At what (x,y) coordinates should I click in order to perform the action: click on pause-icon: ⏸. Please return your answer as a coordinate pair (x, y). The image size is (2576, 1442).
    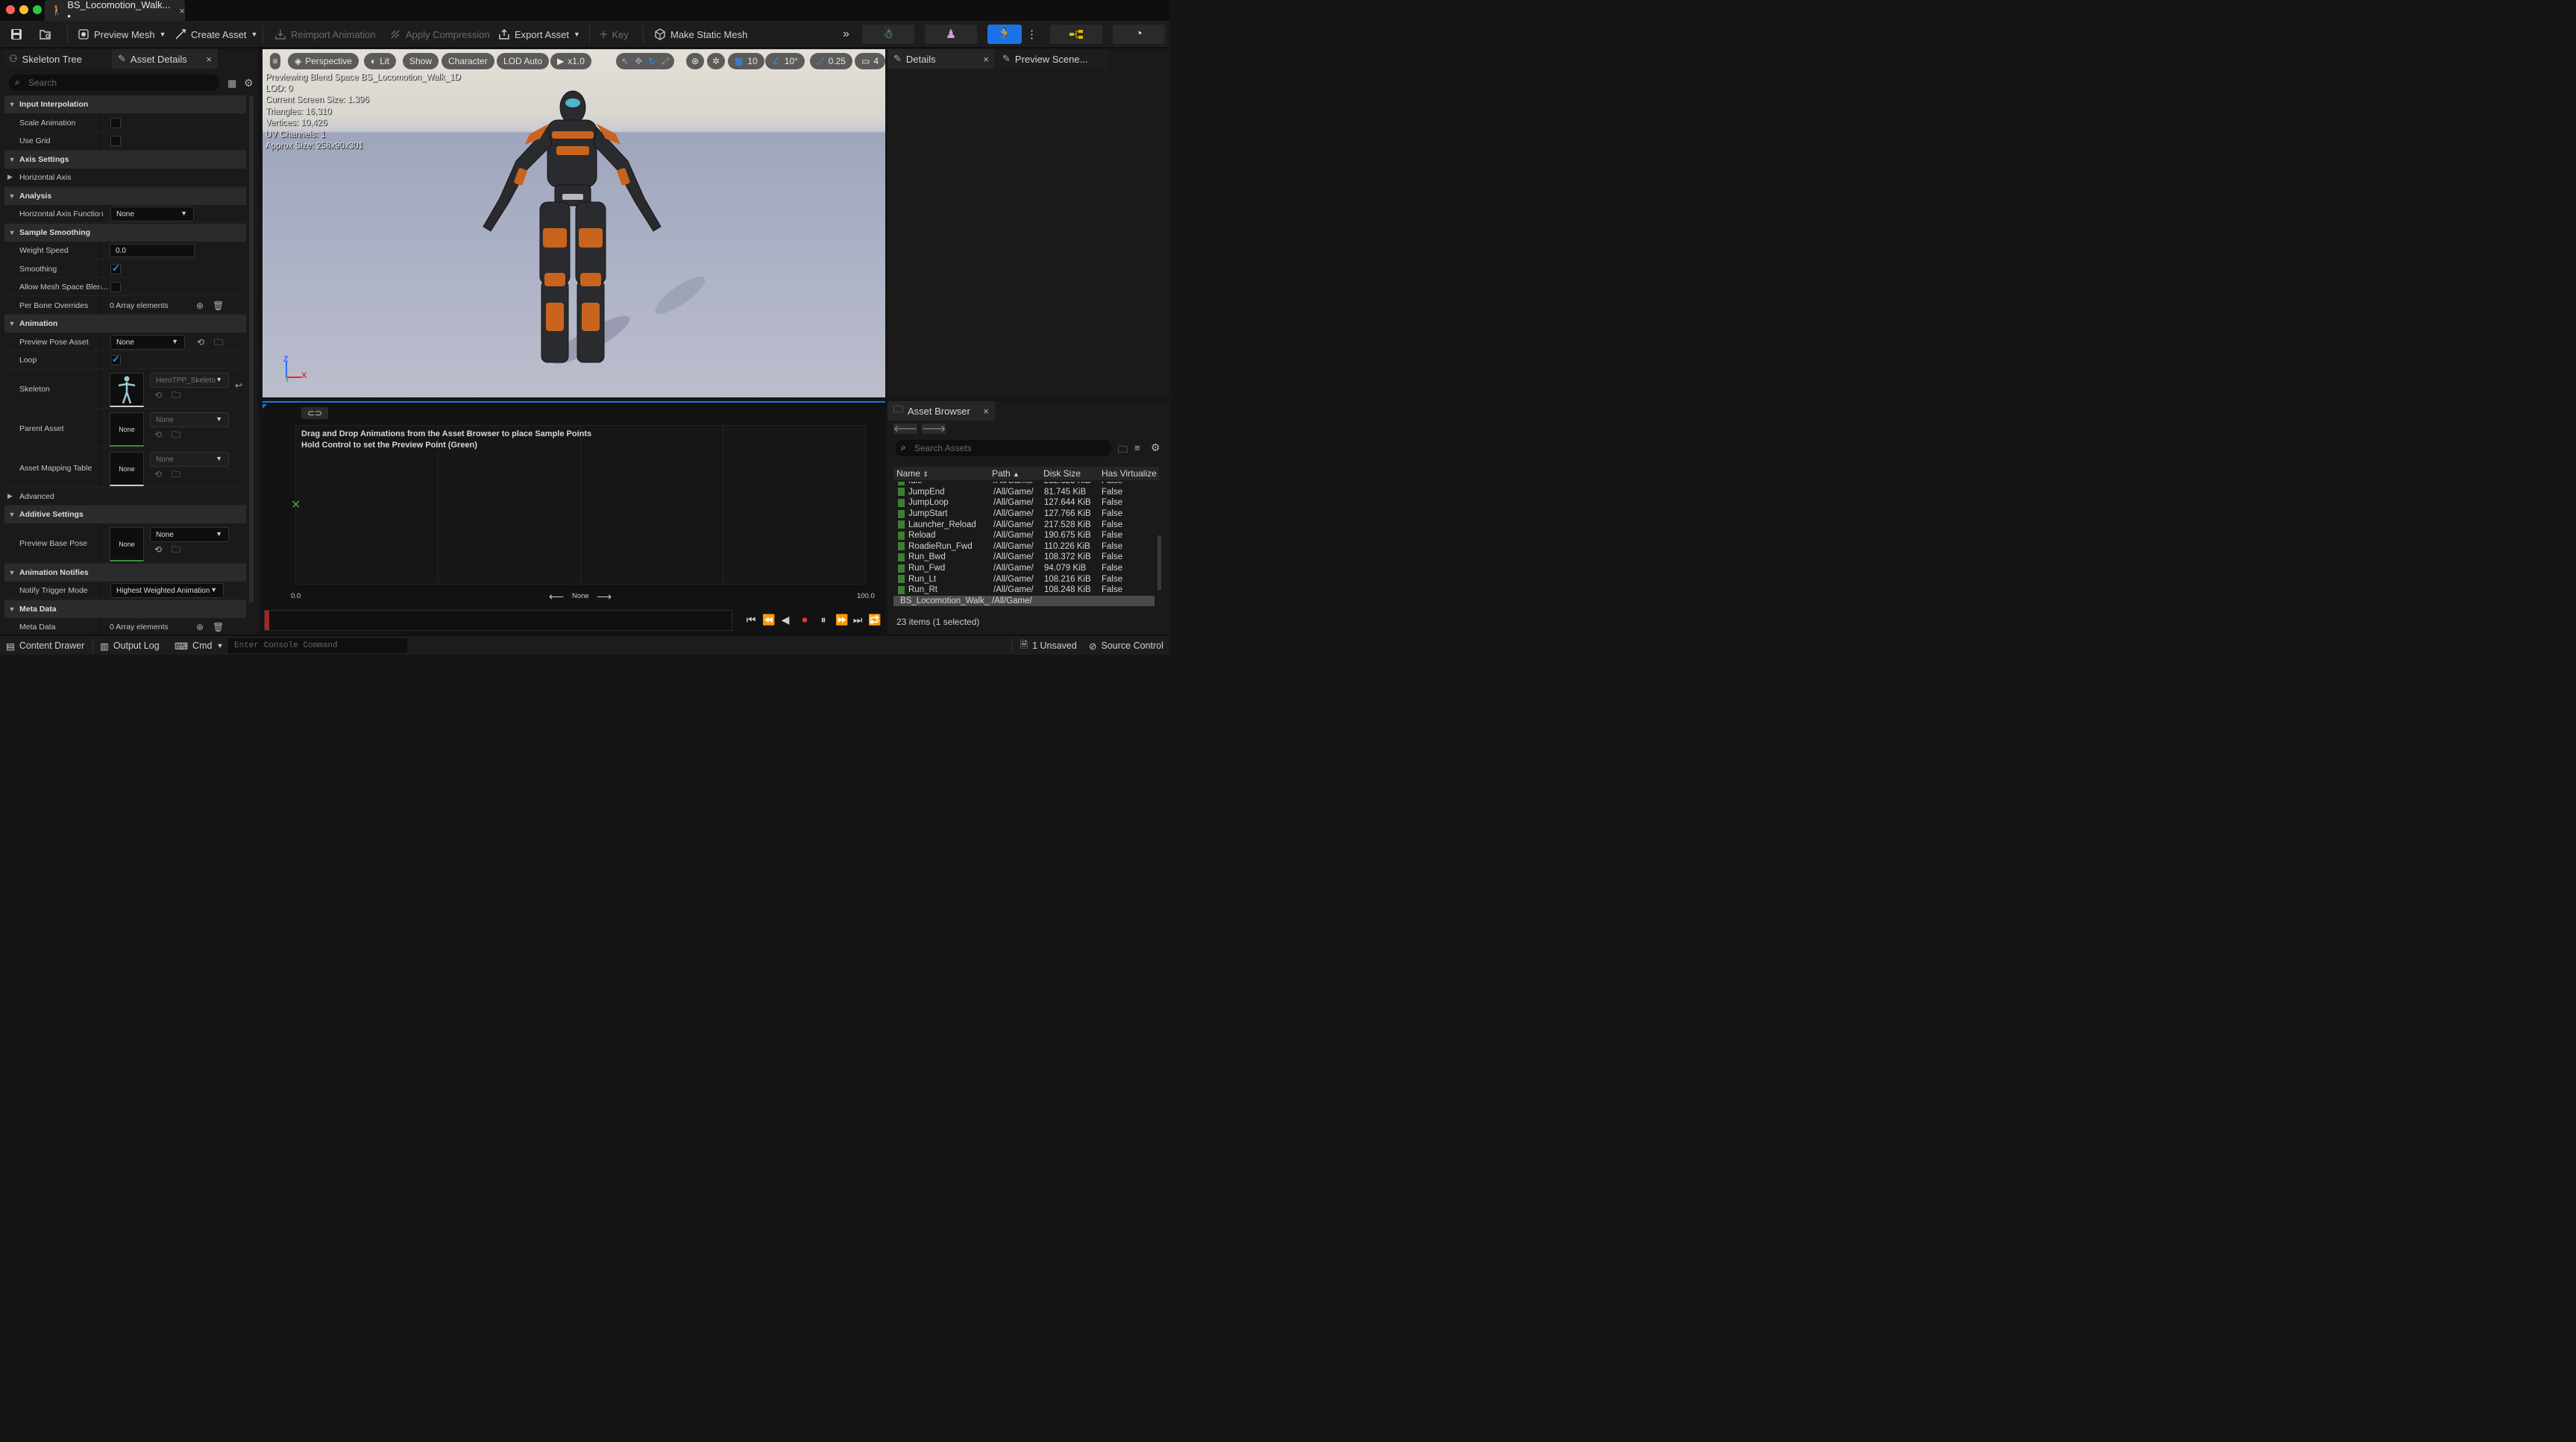
    Looking at the image, I should click on (824, 619).